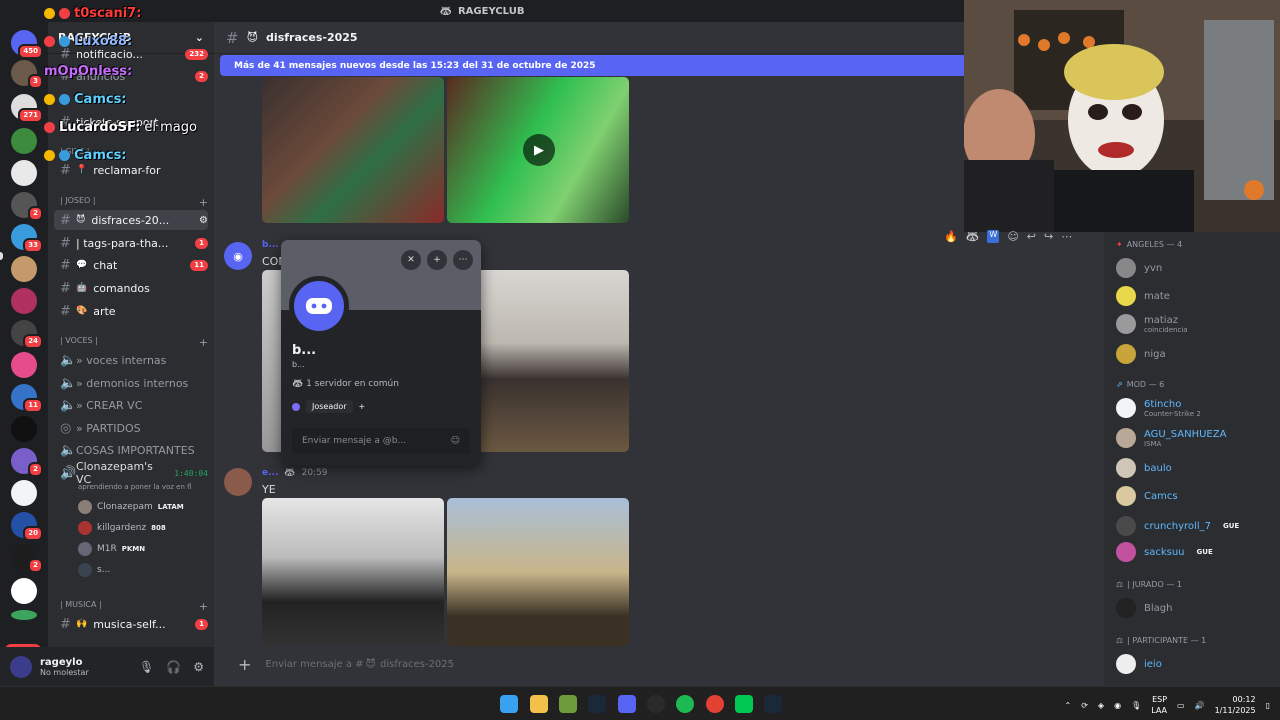 The height and width of the screenshot is (720, 1280). Describe the element at coordinates (345, 384) in the screenshot. I see `mutual-servers: 🦝 1 servidor en común` at that location.